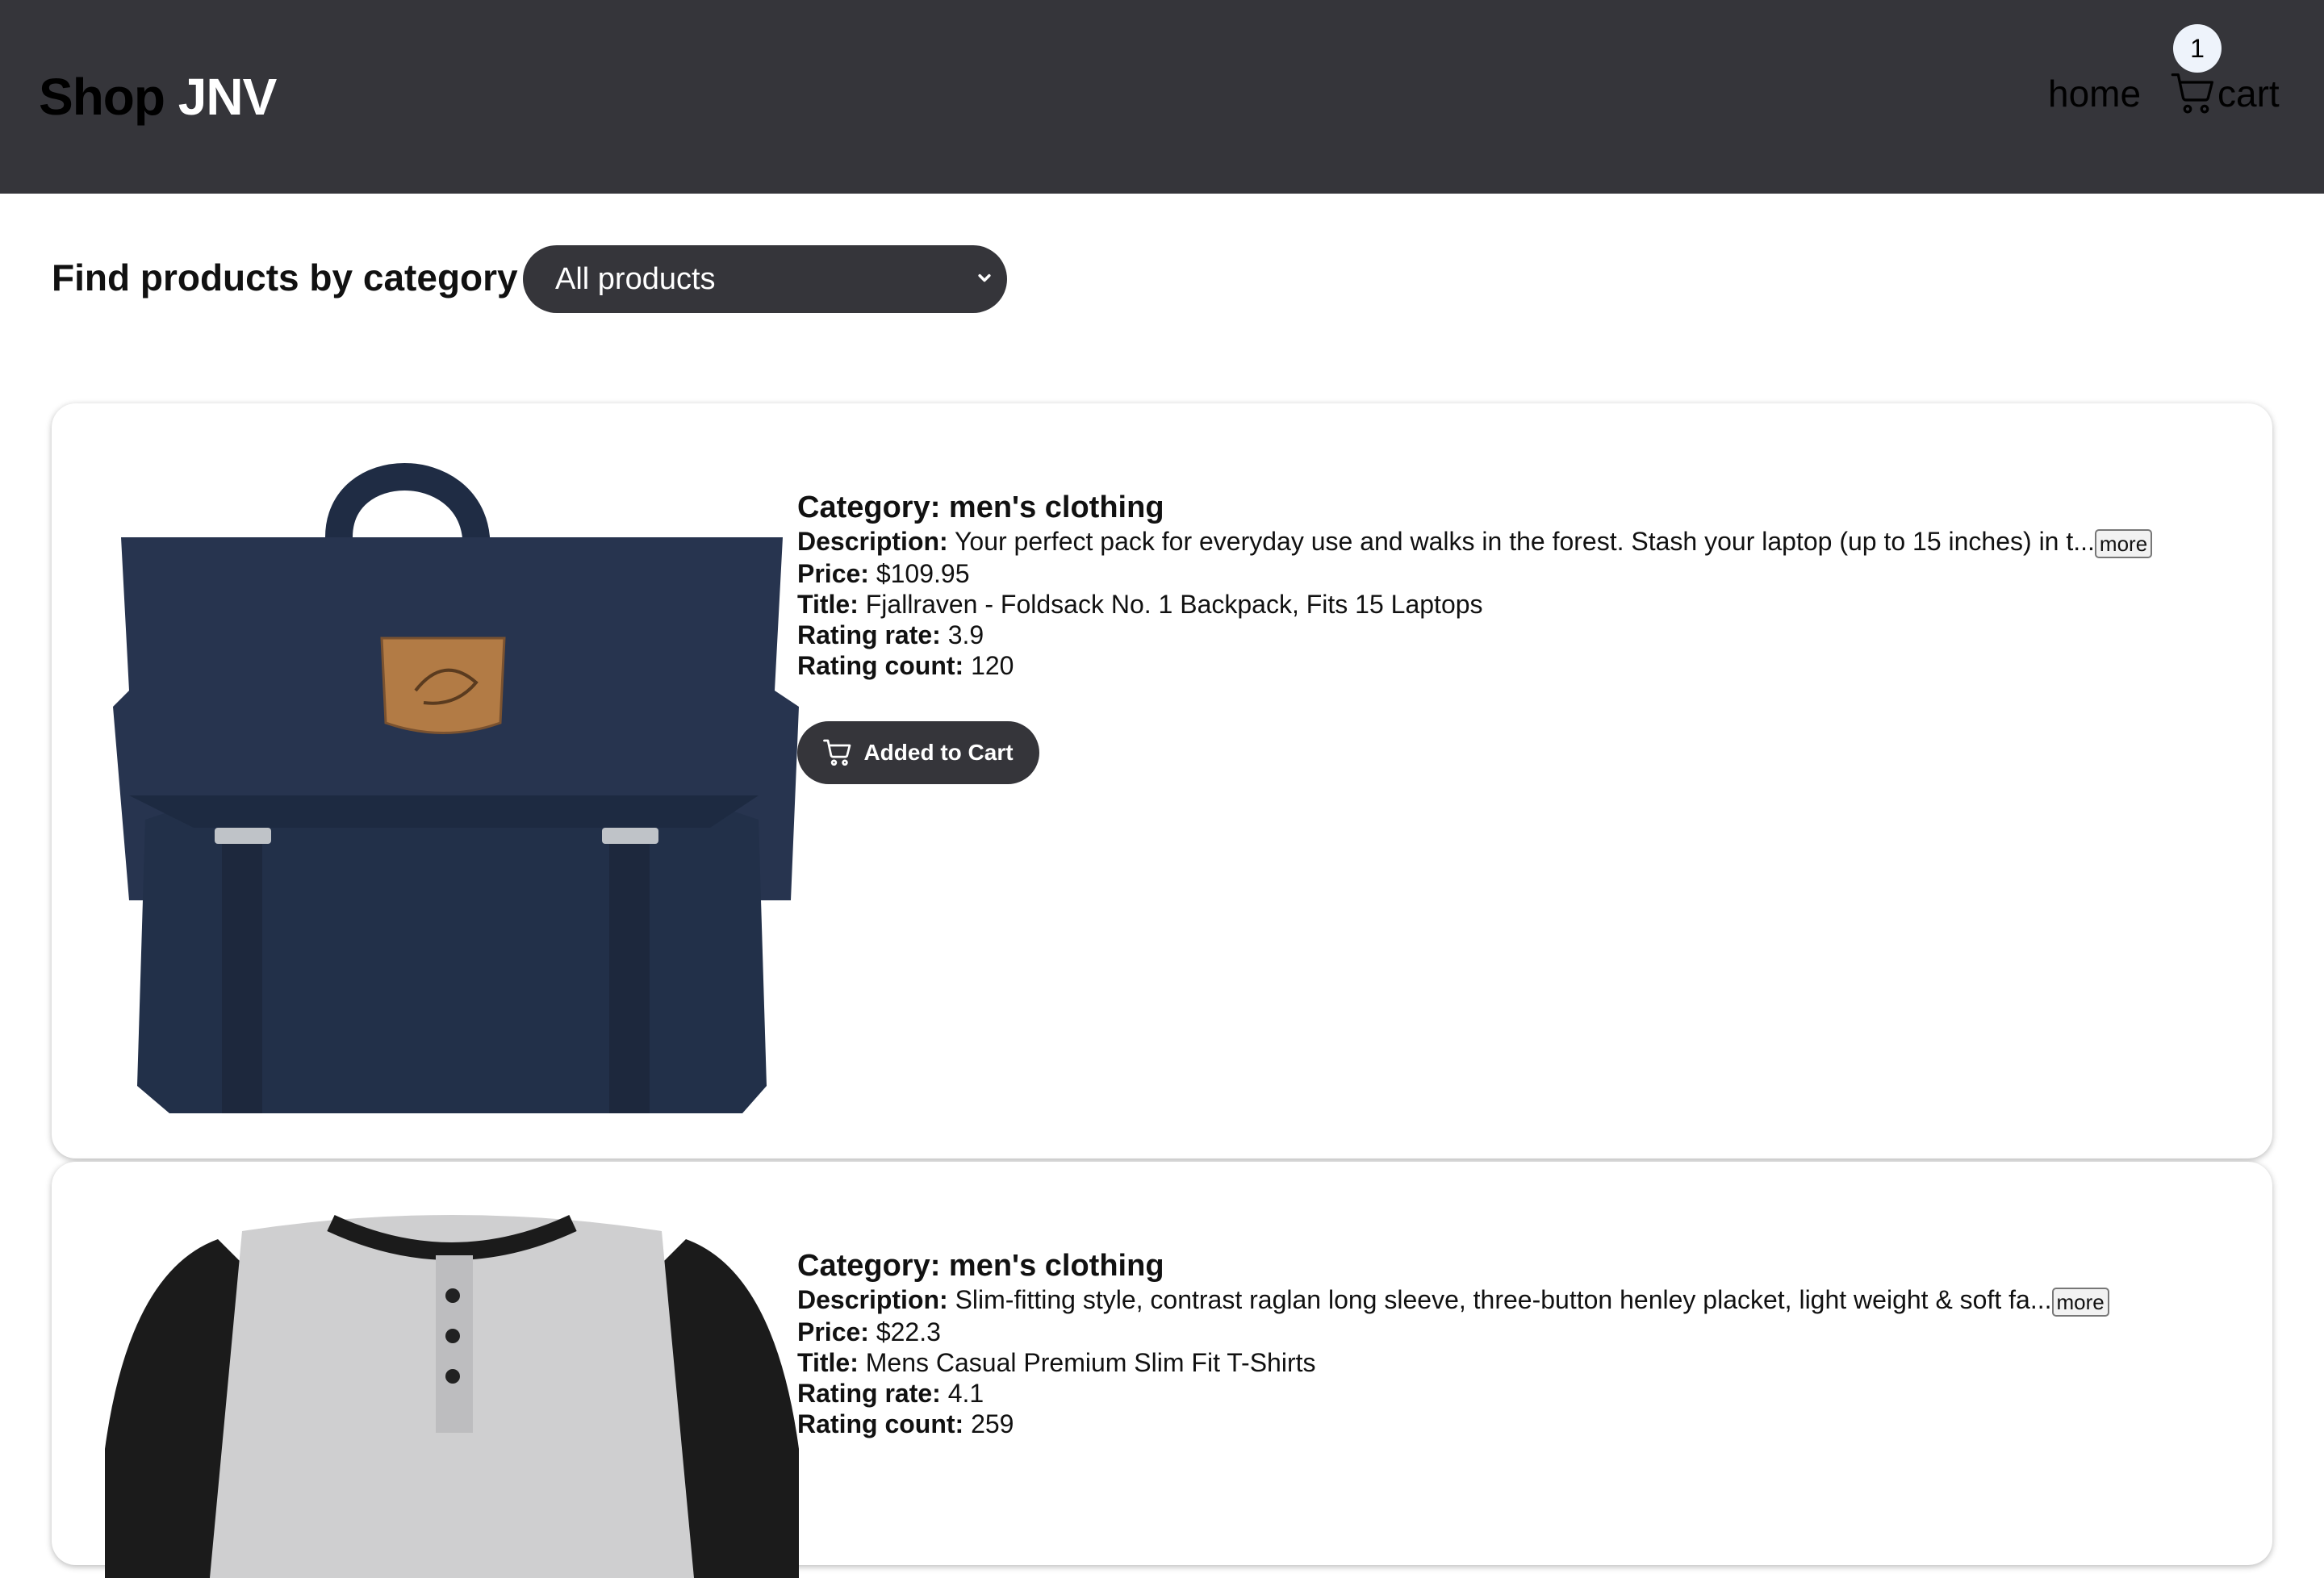  What do you see at coordinates (908, 1331) in the screenshot?
I see `product-price: $22.3` at bounding box center [908, 1331].